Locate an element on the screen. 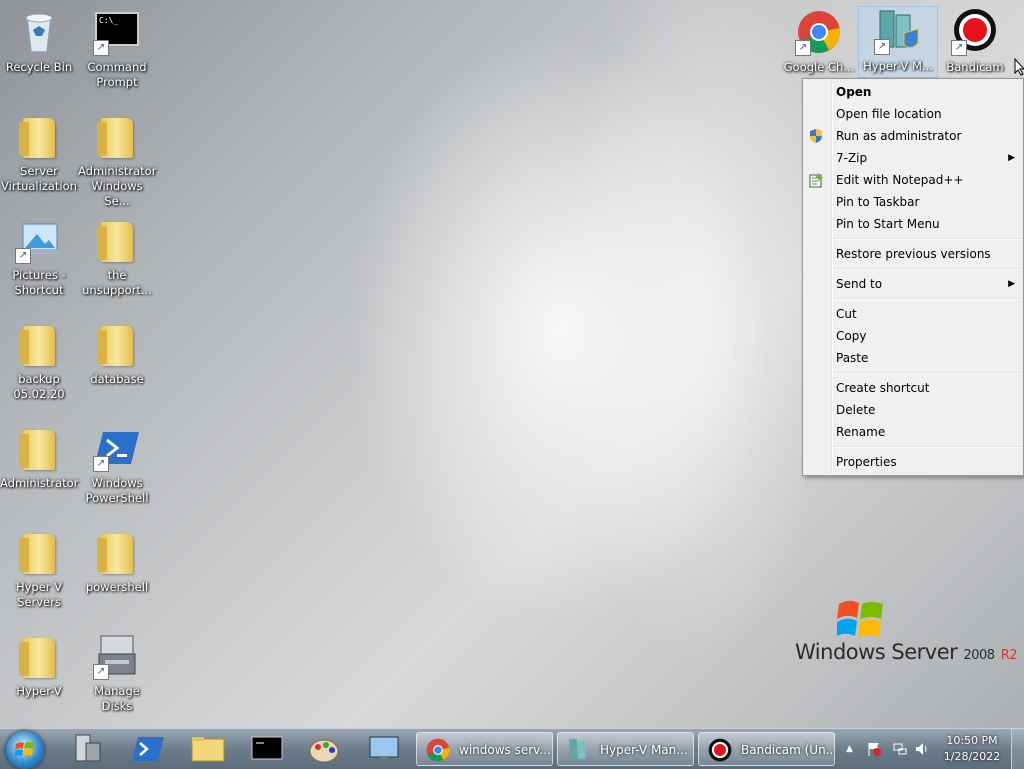 The height and width of the screenshot is (769, 1024). command-prompt-icon: C:\_ ↗ Command Prompt is located at coordinates (117, 49).